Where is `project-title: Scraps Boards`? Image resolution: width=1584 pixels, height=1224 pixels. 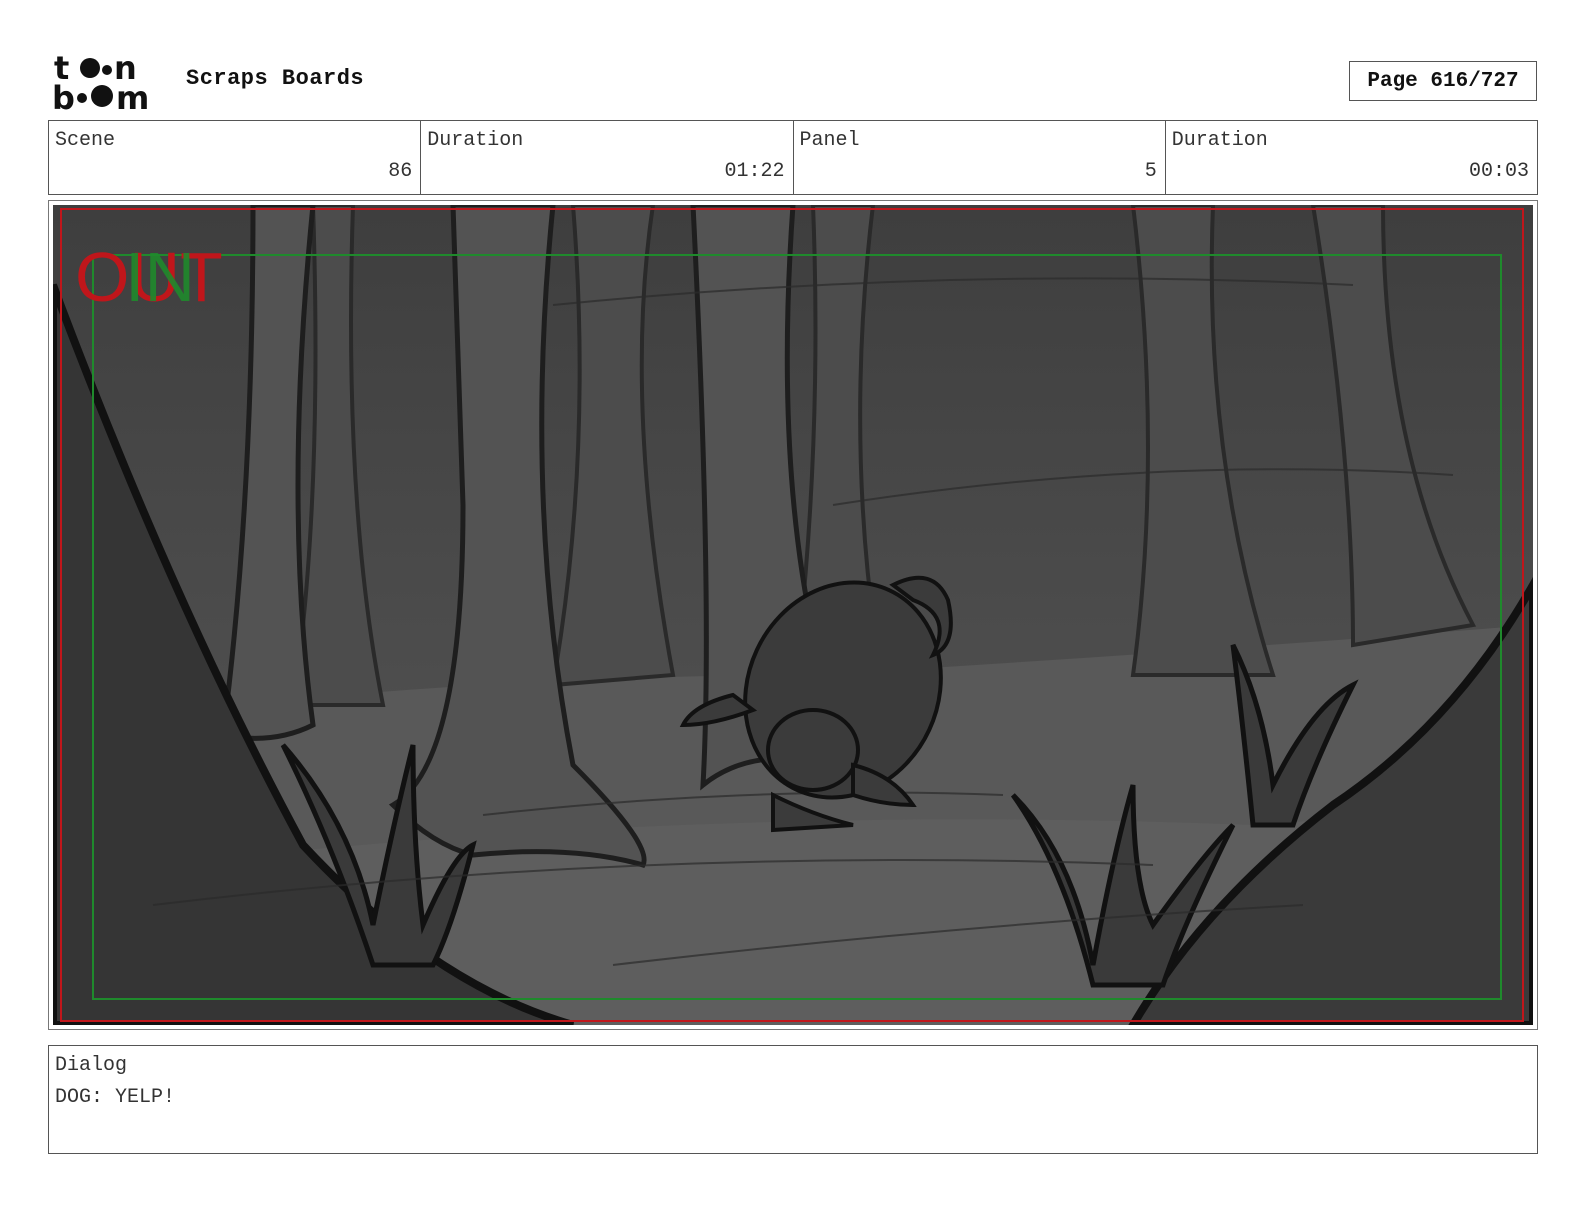
project-title: Scraps Boards is located at coordinates (275, 78).